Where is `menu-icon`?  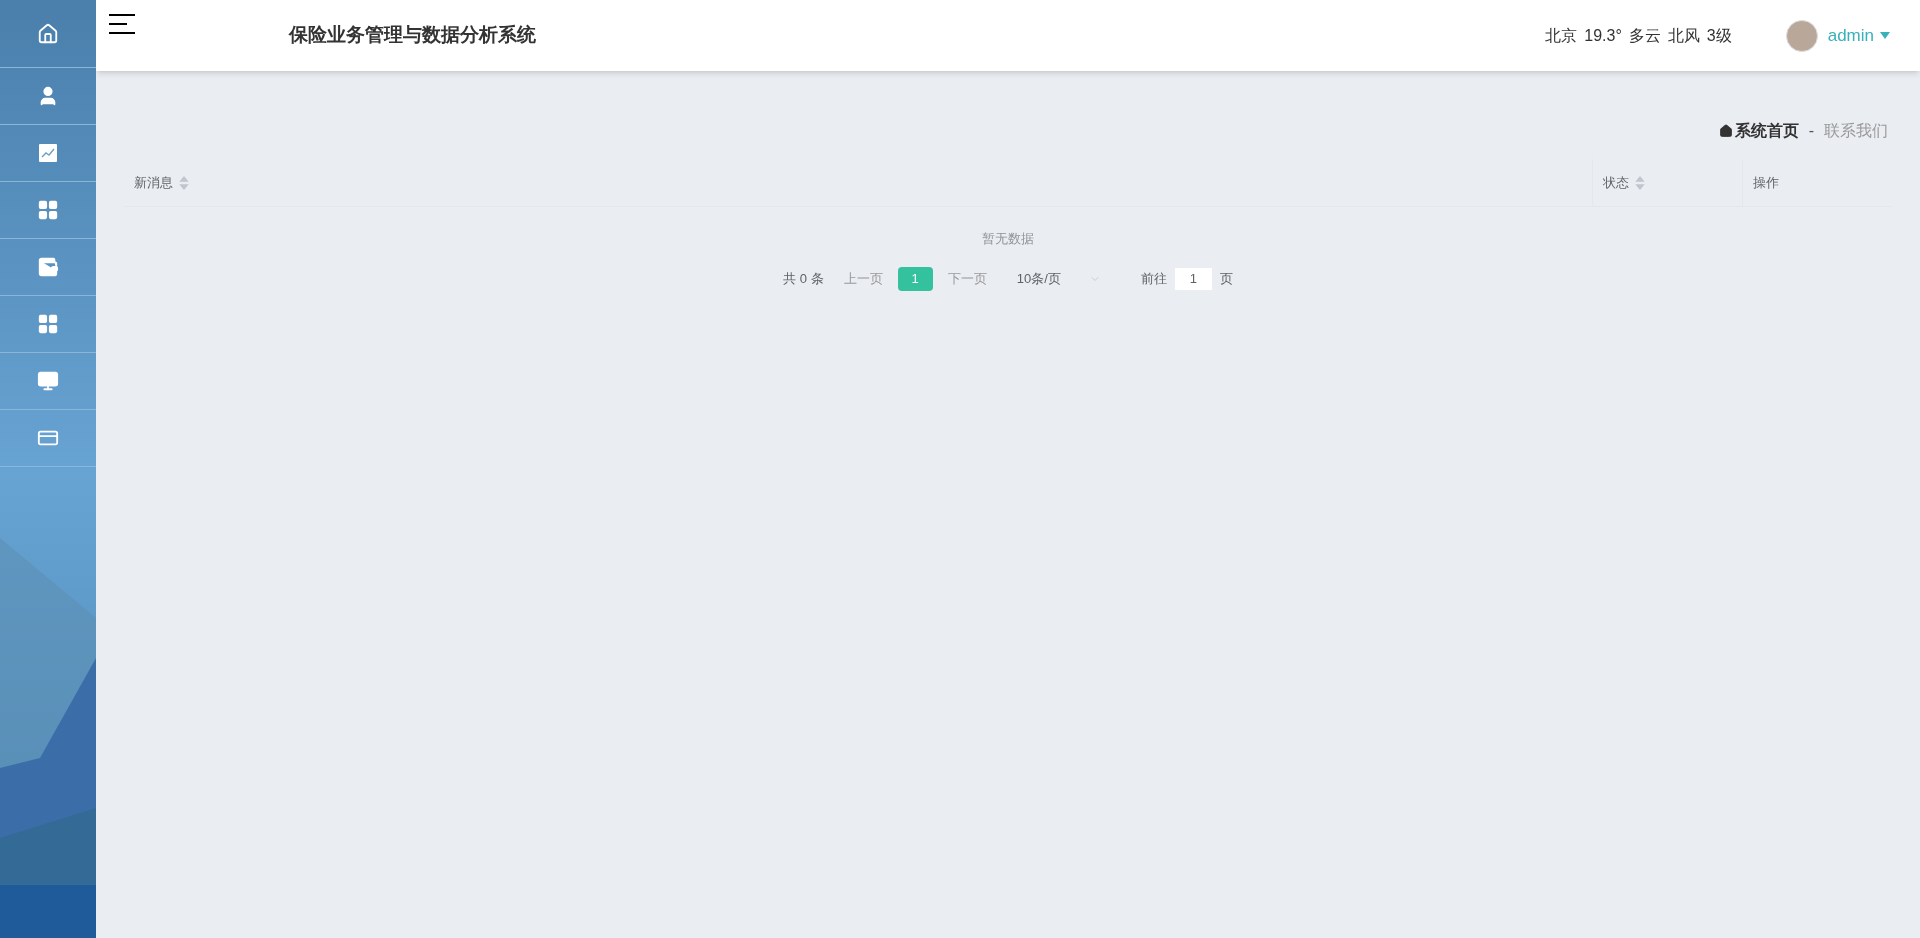
menu-icon is located at coordinates (122, 24).